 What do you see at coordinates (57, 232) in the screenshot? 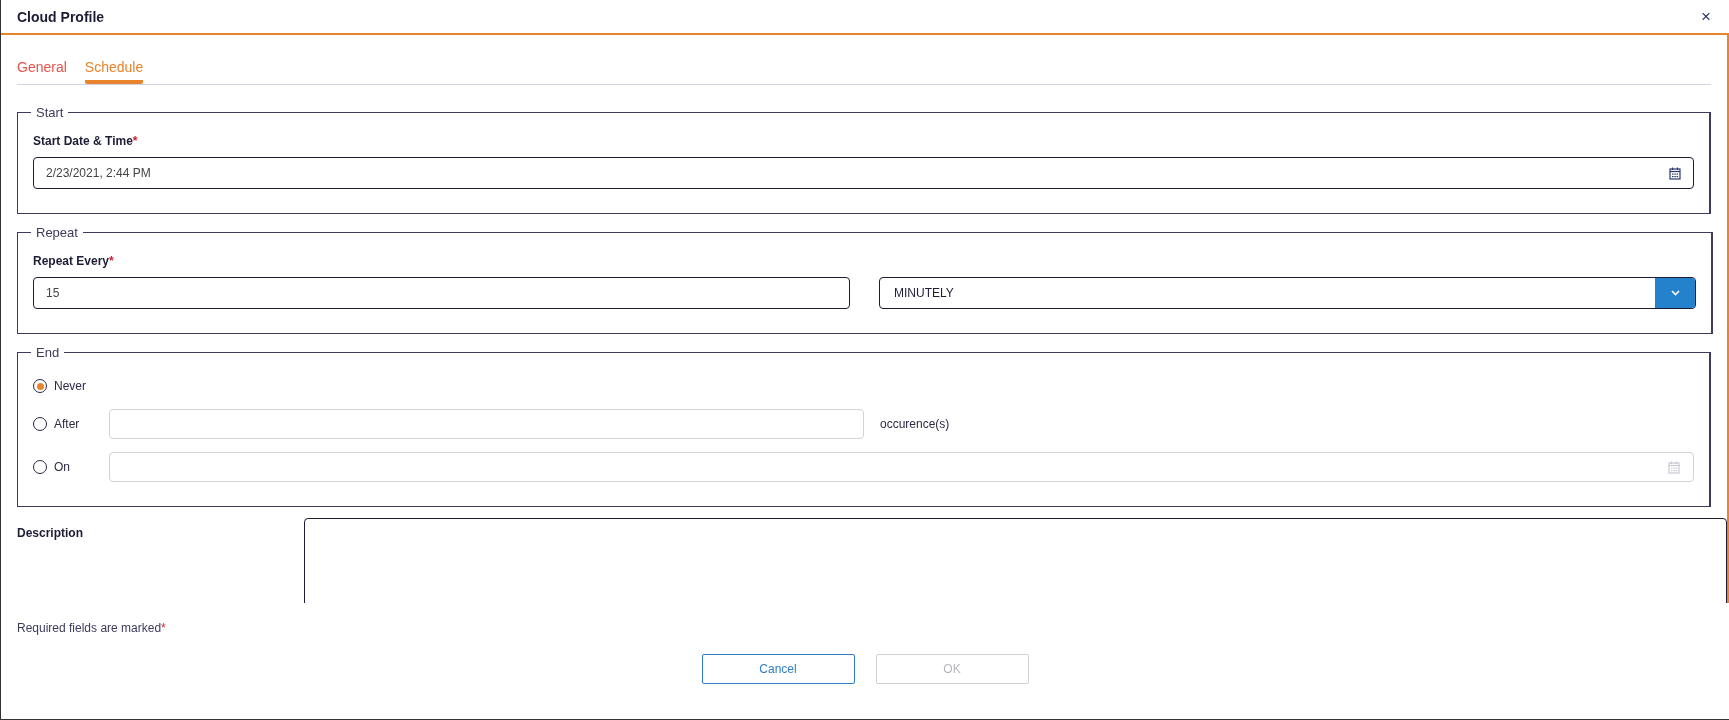
I see `fieldset-legend: Repeat` at bounding box center [57, 232].